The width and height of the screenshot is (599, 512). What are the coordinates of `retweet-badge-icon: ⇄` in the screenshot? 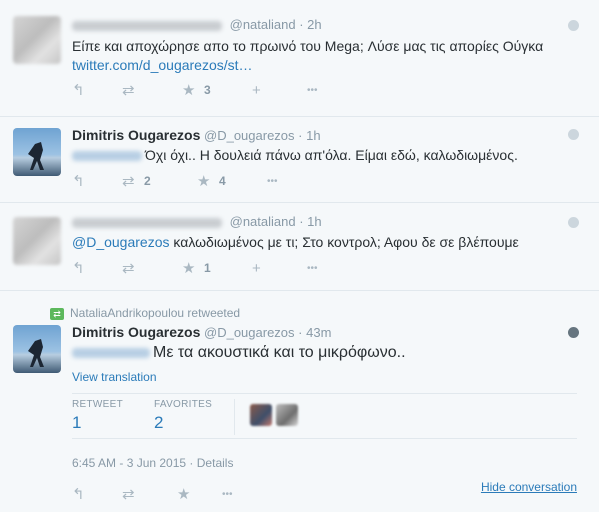 It's located at (57, 313).